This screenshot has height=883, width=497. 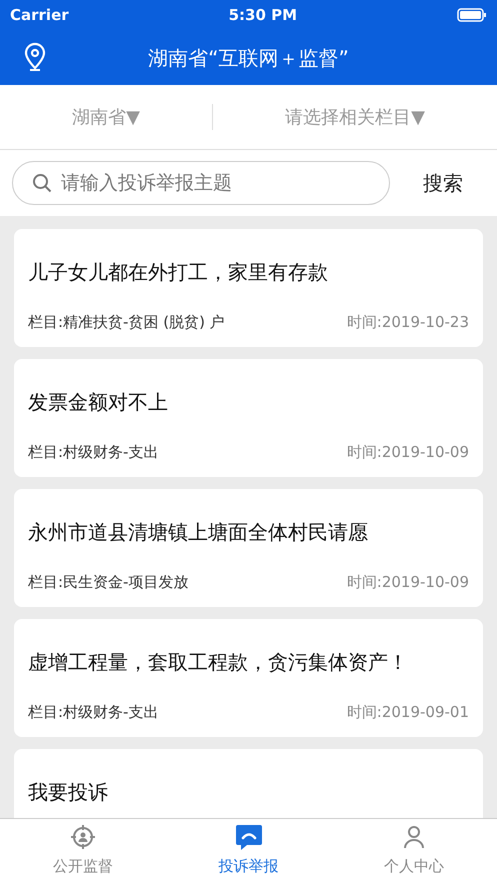 I want to click on tab-bar-item: 投诉举报, so click(x=249, y=851).